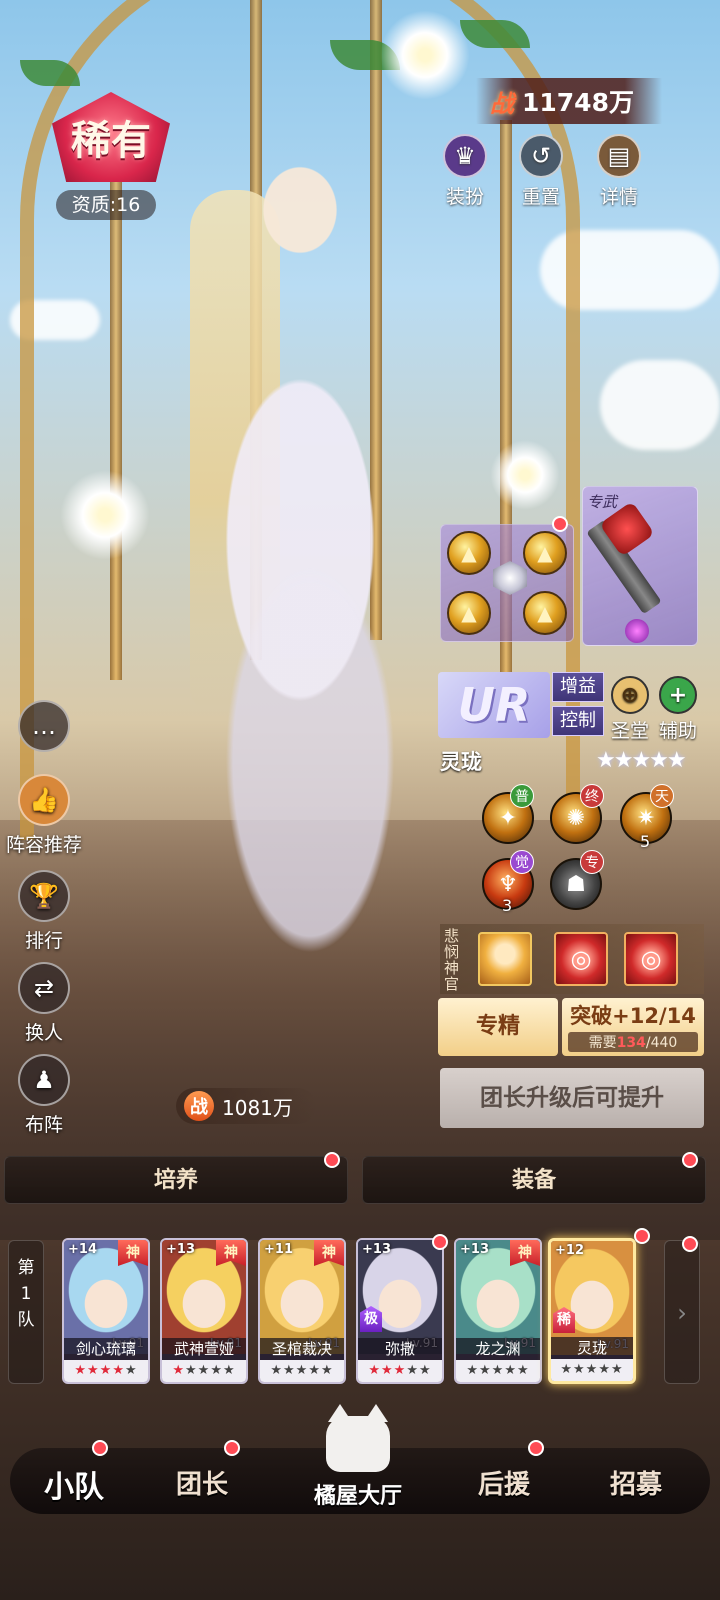  I want to click on hero-card-name: 龙之渊, so click(498, 1349).